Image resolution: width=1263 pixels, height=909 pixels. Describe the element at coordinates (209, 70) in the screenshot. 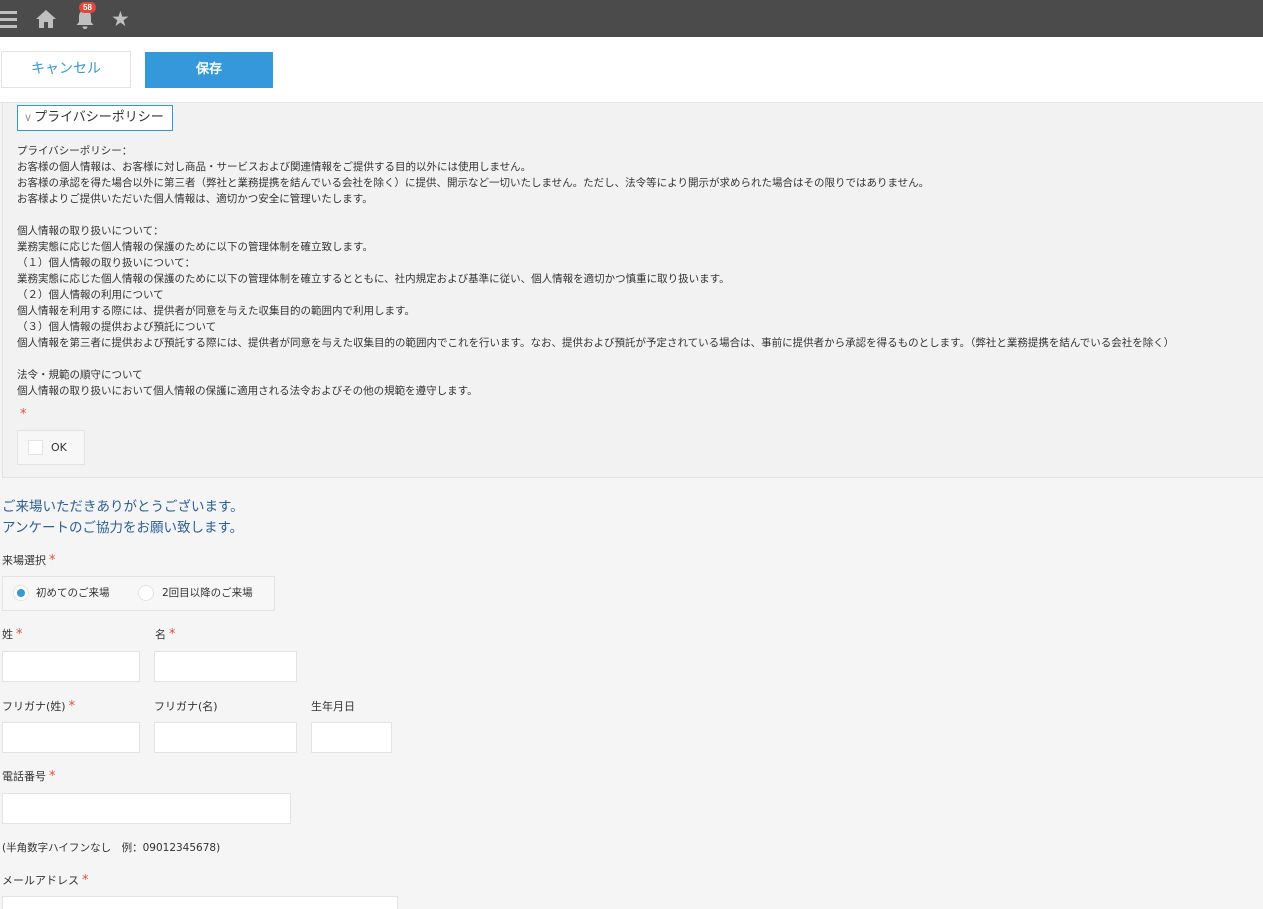

I see `save-button: 保存` at that location.